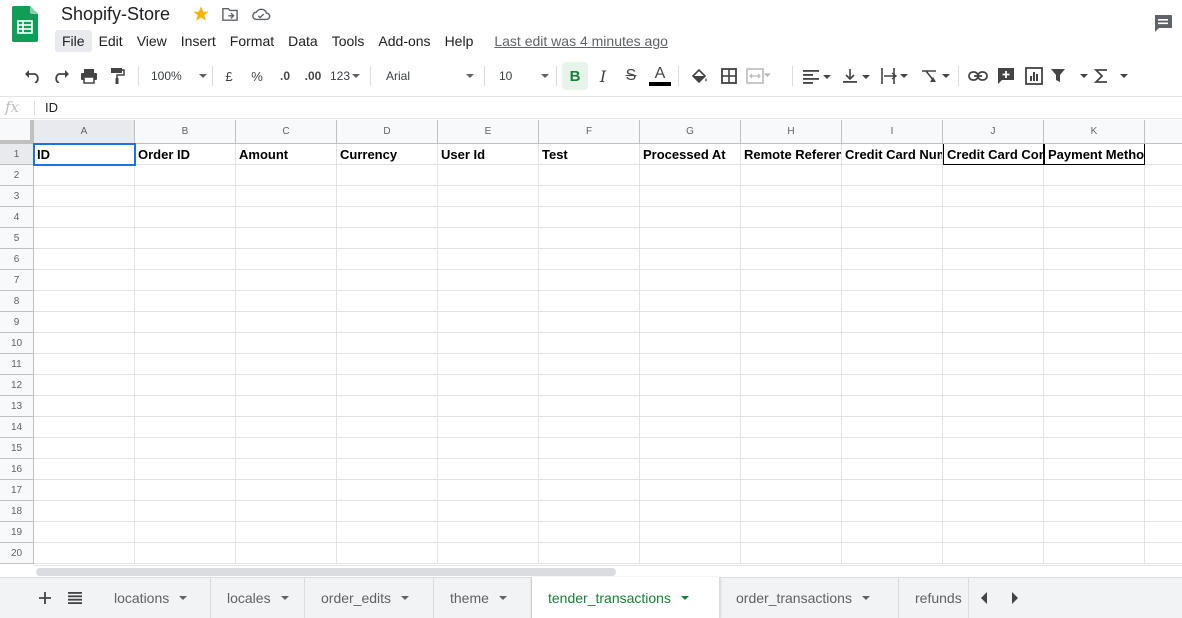 The height and width of the screenshot is (618, 1182). I want to click on paint-format-icon, so click(117, 76).